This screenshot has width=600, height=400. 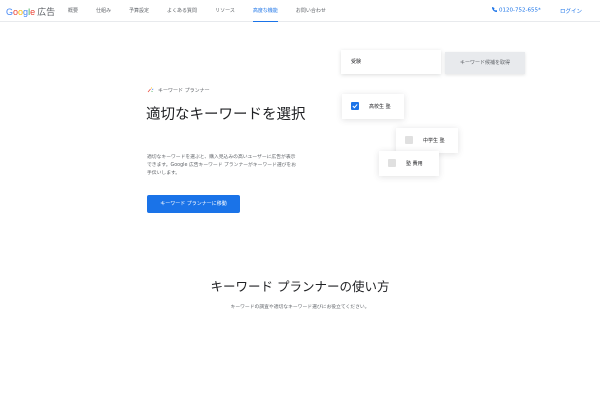 I want to click on nav-item-budget: 予算設定, so click(x=139, y=11).